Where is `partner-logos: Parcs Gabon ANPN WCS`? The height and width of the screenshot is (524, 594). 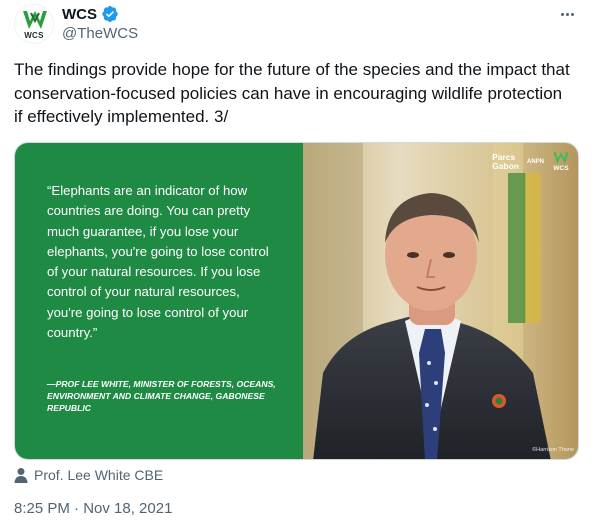 partner-logos: Parcs Gabon ANPN WCS is located at coordinates (531, 161).